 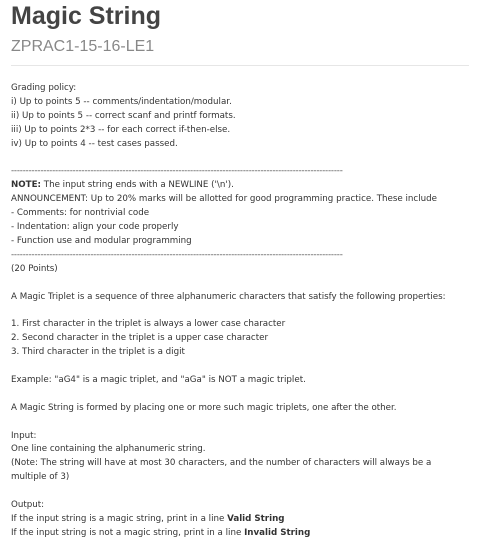 What do you see at coordinates (44, 88) in the screenshot?
I see `grading-heading: Grading policy:` at bounding box center [44, 88].